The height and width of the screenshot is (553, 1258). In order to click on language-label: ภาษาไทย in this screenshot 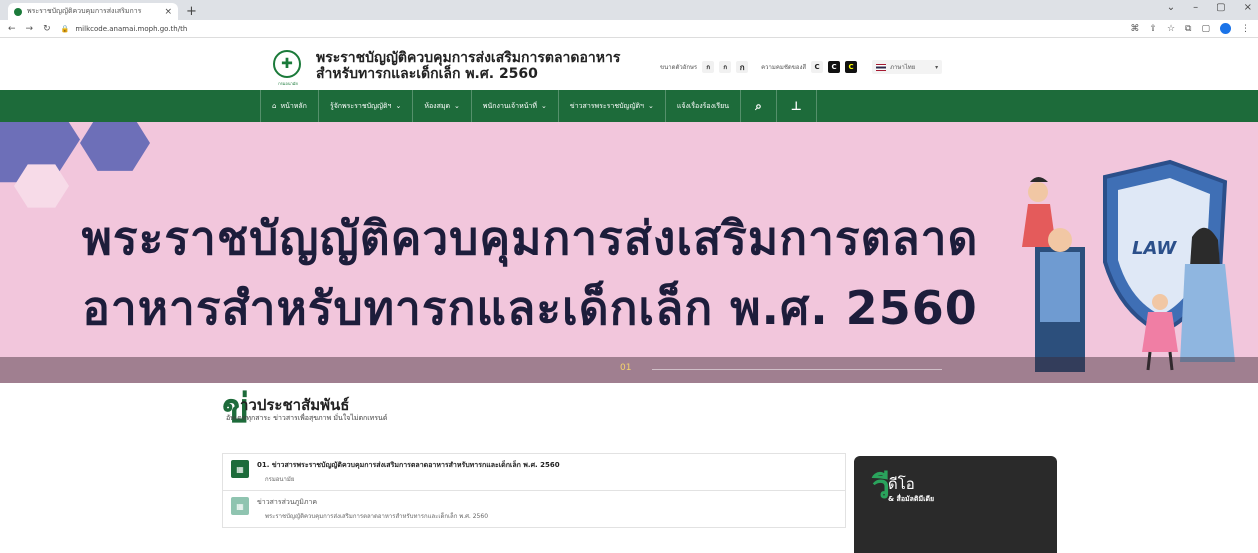, I will do `click(903, 67)`.